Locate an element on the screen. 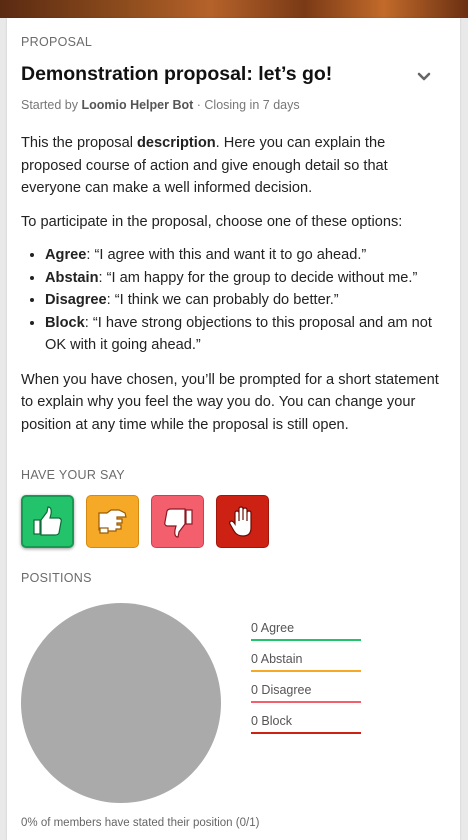 This screenshot has width=468, height=840. thumbs-up-icon is located at coordinates (47, 520).